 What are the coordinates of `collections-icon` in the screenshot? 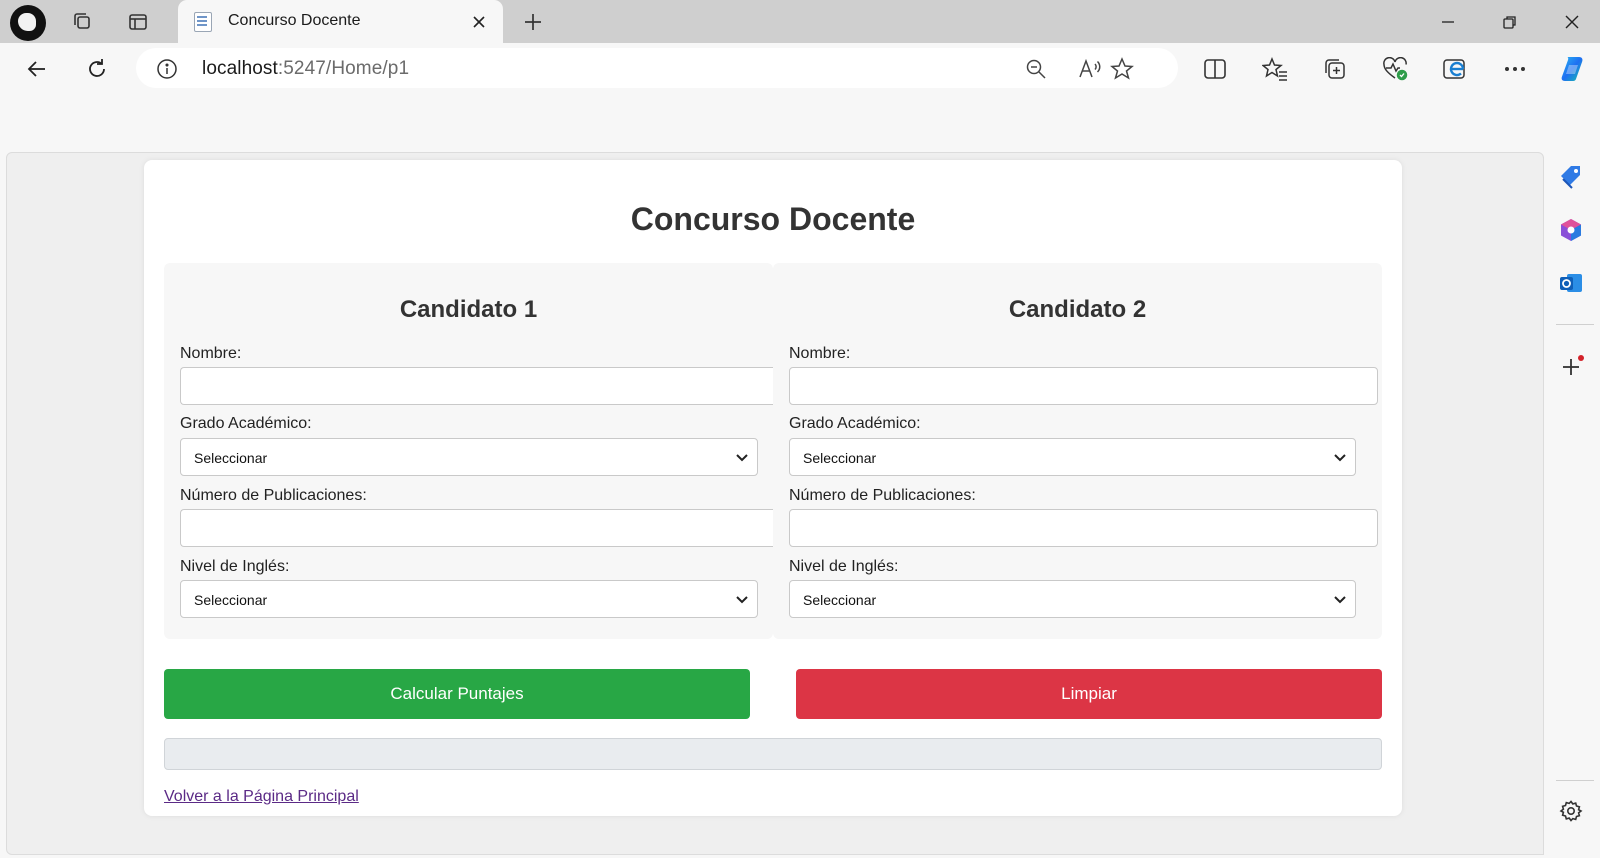 It's located at (1335, 69).